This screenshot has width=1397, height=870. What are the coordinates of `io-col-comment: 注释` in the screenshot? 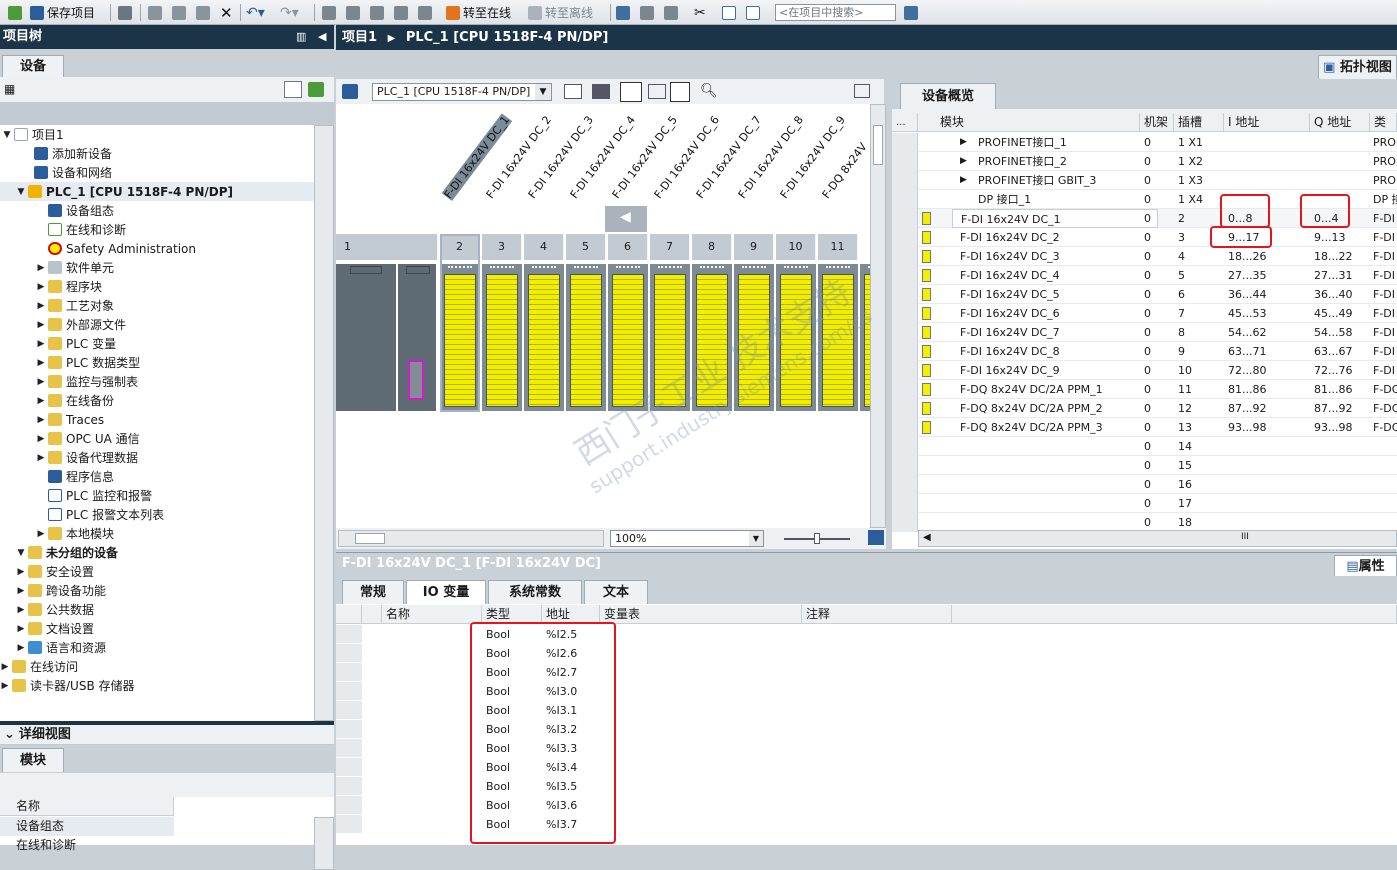 It's located at (877, 614).